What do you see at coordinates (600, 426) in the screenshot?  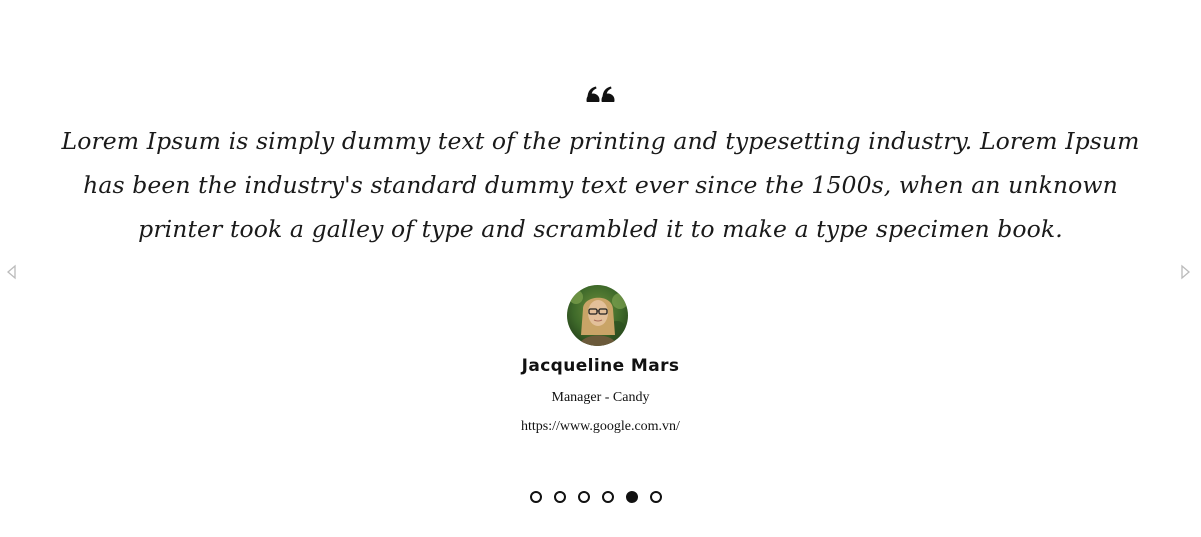 I see `author-url: https://www.google.com.vn/` at bounding box center [600, 426].